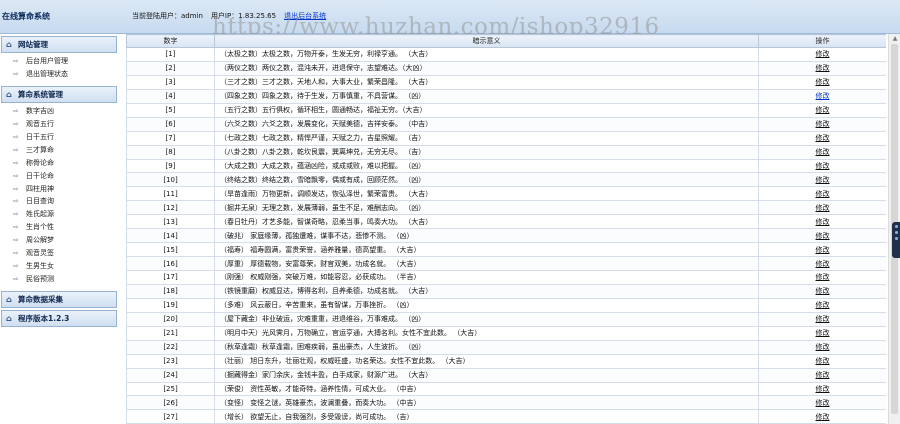  What do you see at coordinates (506, 124) in the screenshot?
I see `table-row: [6] （六爻之数）六爻之数，发展变化，天赋美德，吉祥安泰。 （中吉） 修改` at bounding box center [506, 124].